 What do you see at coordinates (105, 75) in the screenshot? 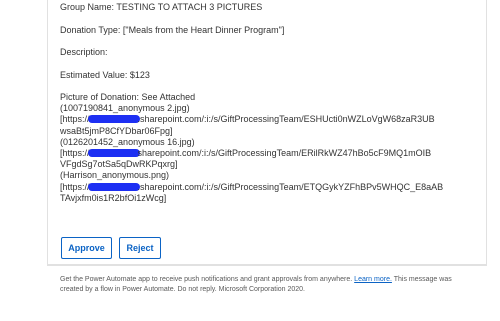
I see `estimated-value-field: Estimated Value: $123` at bounding box center [105, 75].